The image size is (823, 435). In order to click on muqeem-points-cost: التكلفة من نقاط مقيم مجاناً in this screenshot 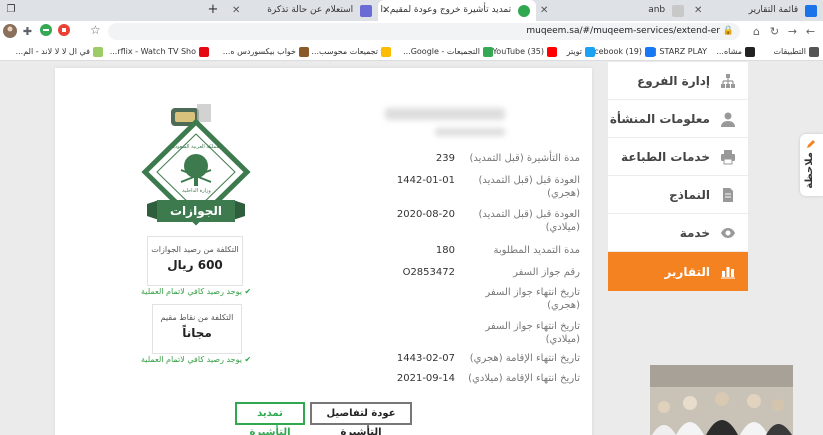, I will do `click(197, 329)`.